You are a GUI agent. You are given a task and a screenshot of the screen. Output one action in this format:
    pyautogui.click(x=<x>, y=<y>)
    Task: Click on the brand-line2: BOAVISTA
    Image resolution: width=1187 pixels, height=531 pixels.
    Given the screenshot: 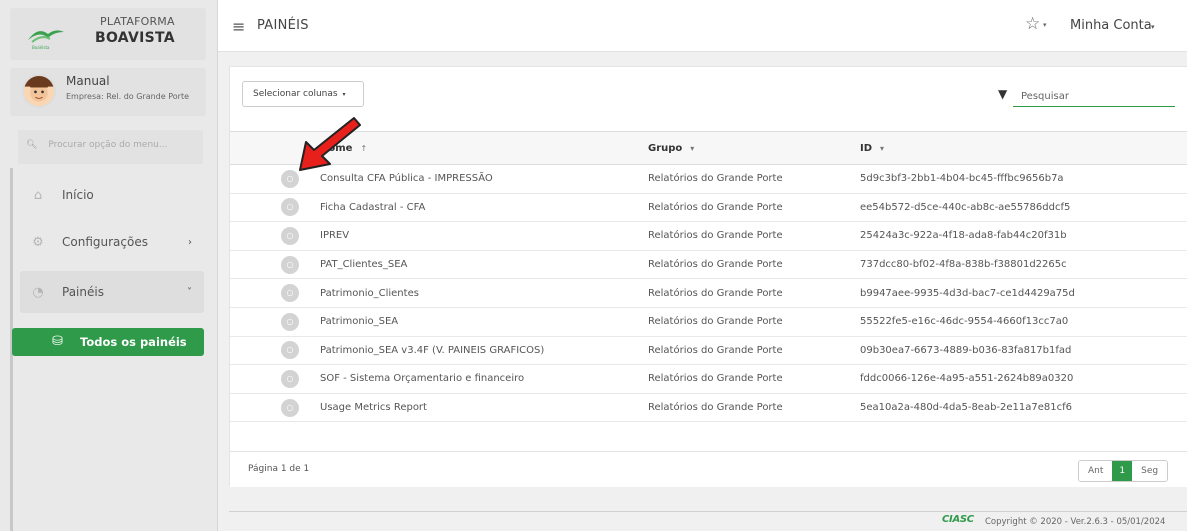 What is the action you would take?
    pyautogui.click(x=135, y=38)
    